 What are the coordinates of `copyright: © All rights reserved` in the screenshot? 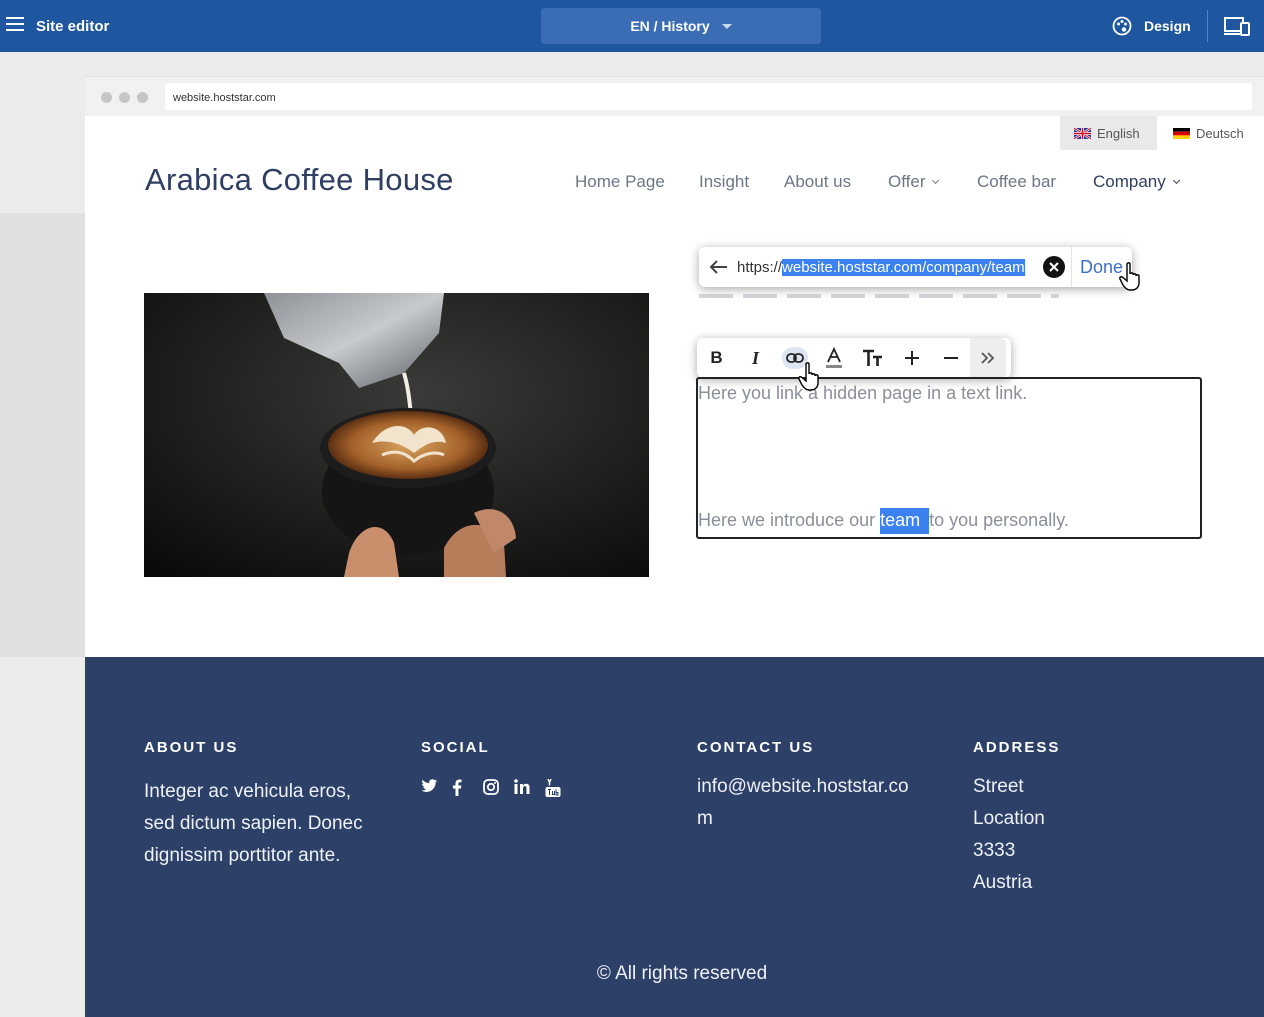 It's located at (682, 973).